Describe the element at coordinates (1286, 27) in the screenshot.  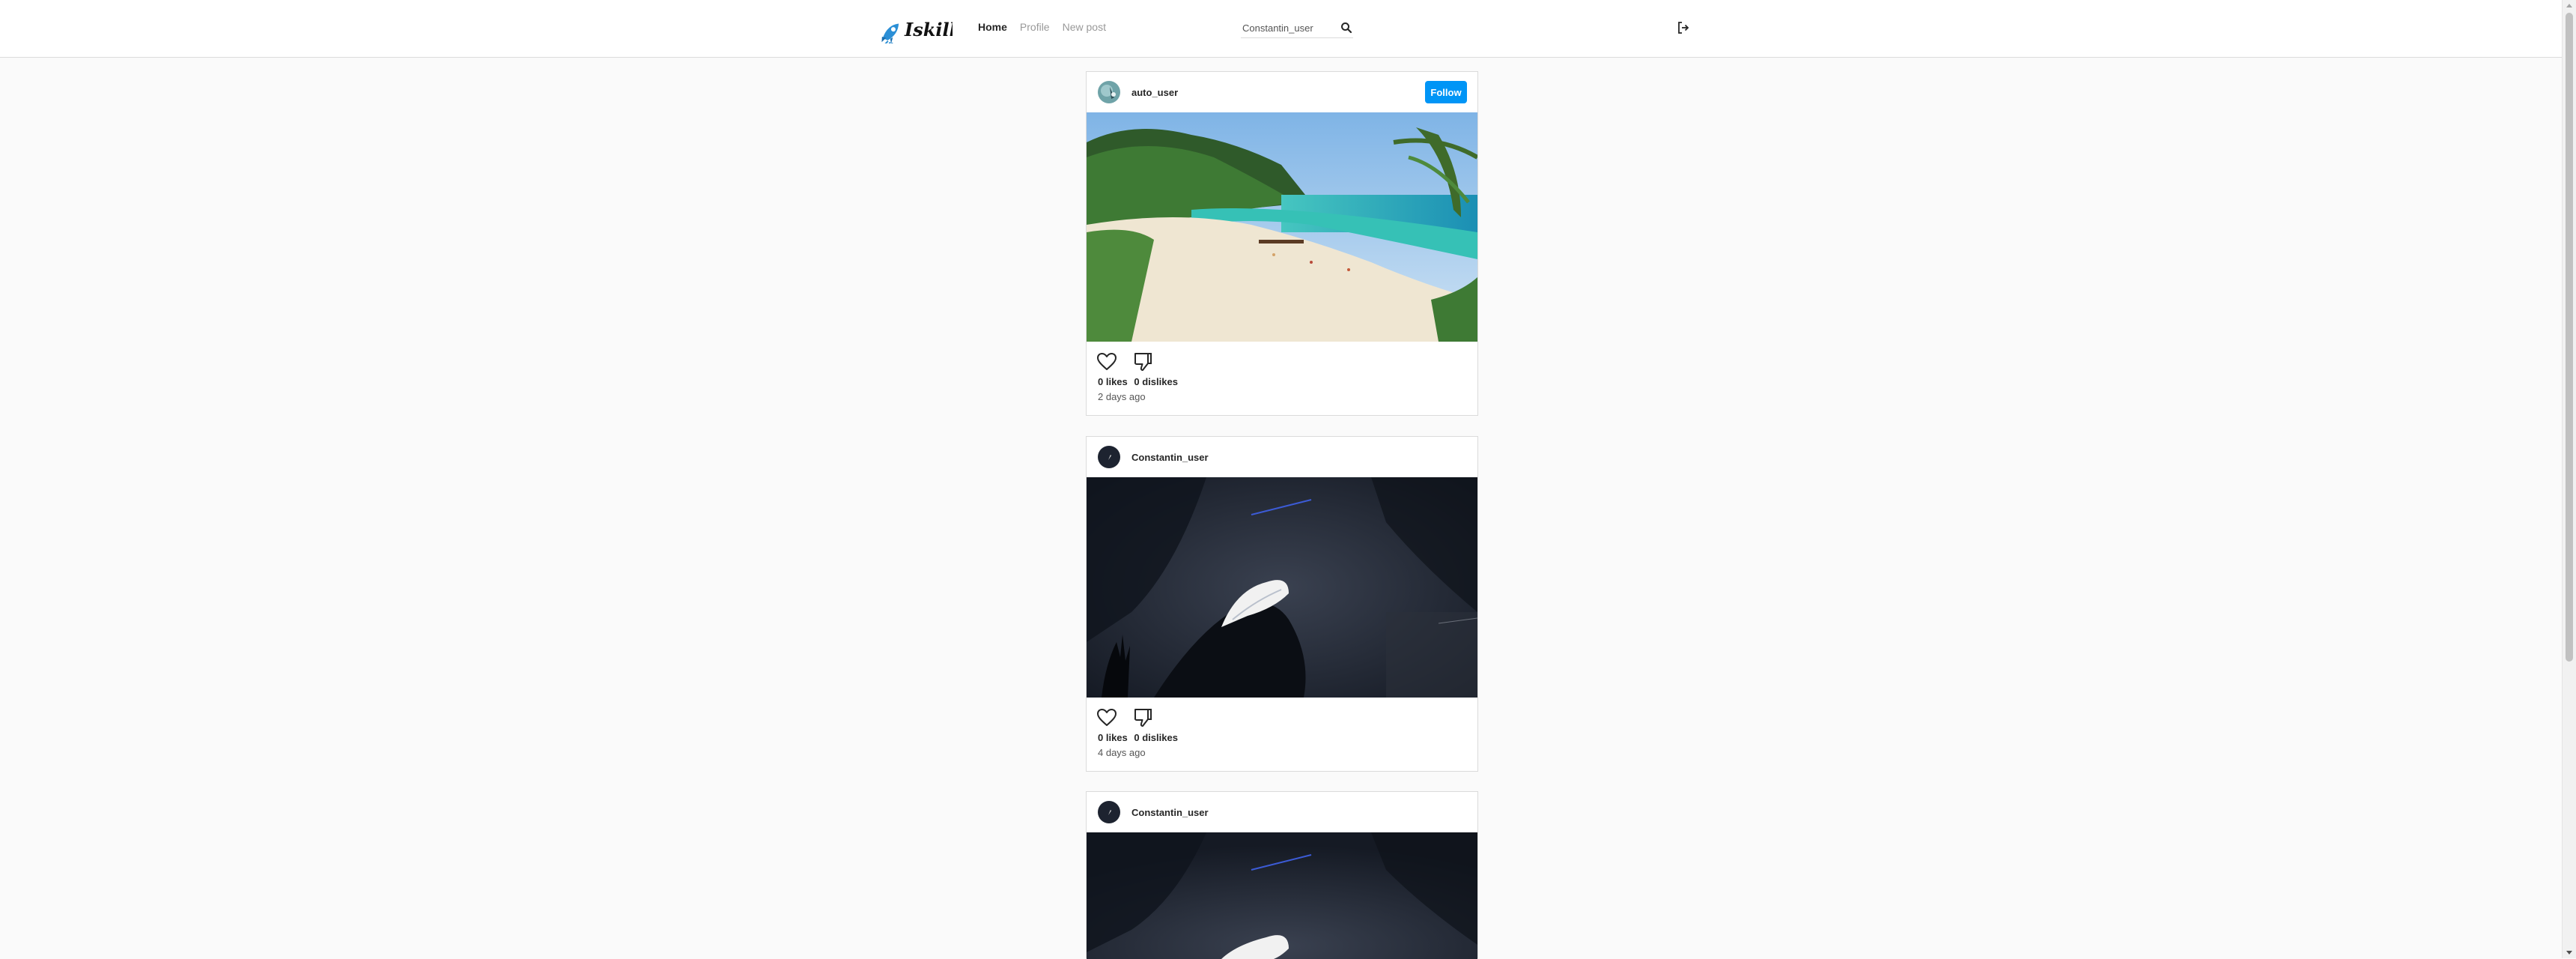
I see `search-input` at that location.